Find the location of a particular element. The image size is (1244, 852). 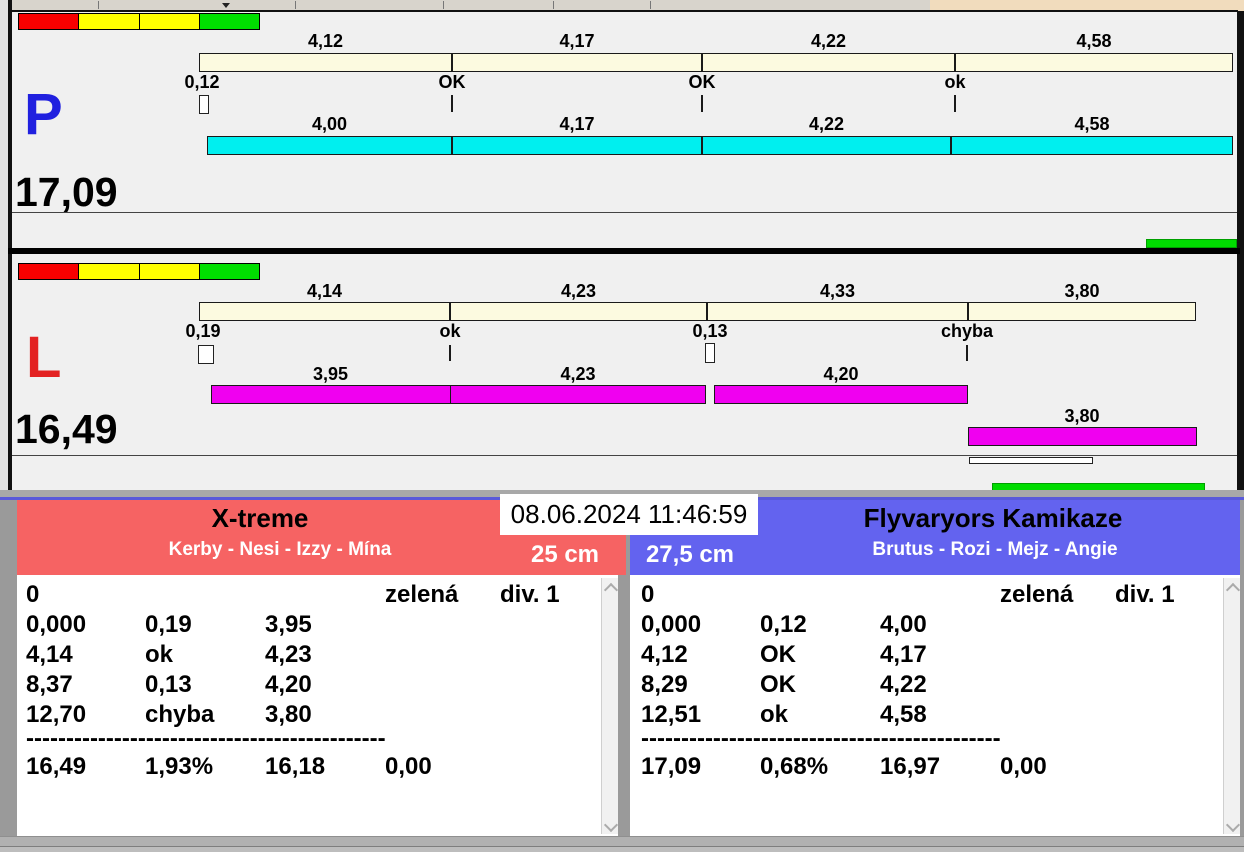

result-cell: 4,58 is located at coordinates (903, 714).